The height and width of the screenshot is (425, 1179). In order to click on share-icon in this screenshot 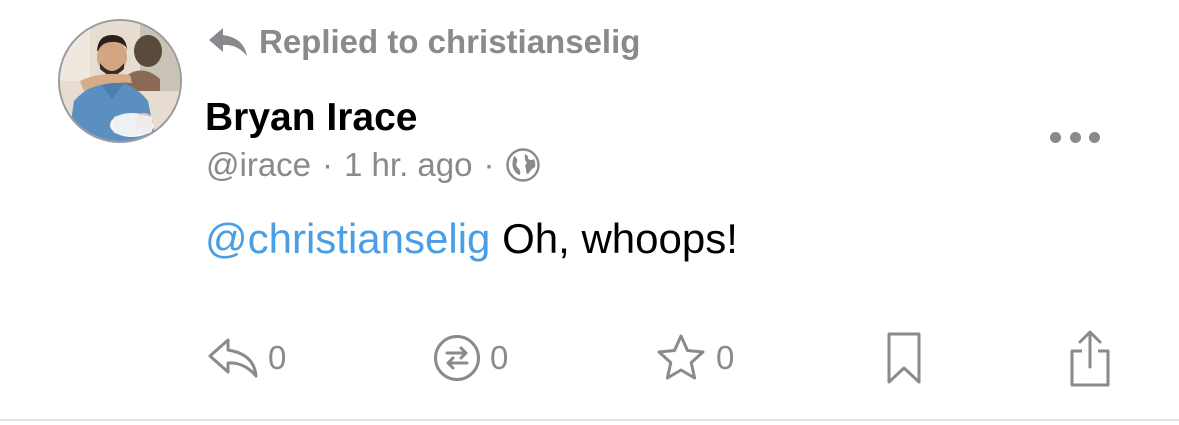, I will do `click(1090, 358)`.